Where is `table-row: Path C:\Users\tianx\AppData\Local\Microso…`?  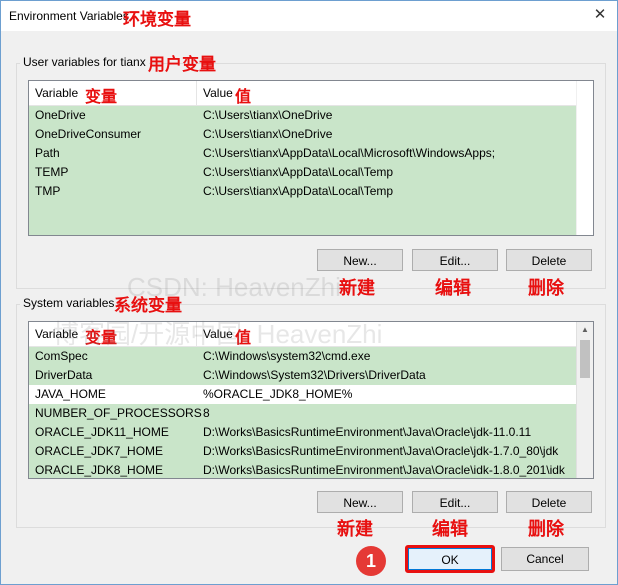 table-row: Path C:\Users\tianx\AppData\Local\Microso… is located at coordinates (303, 153).